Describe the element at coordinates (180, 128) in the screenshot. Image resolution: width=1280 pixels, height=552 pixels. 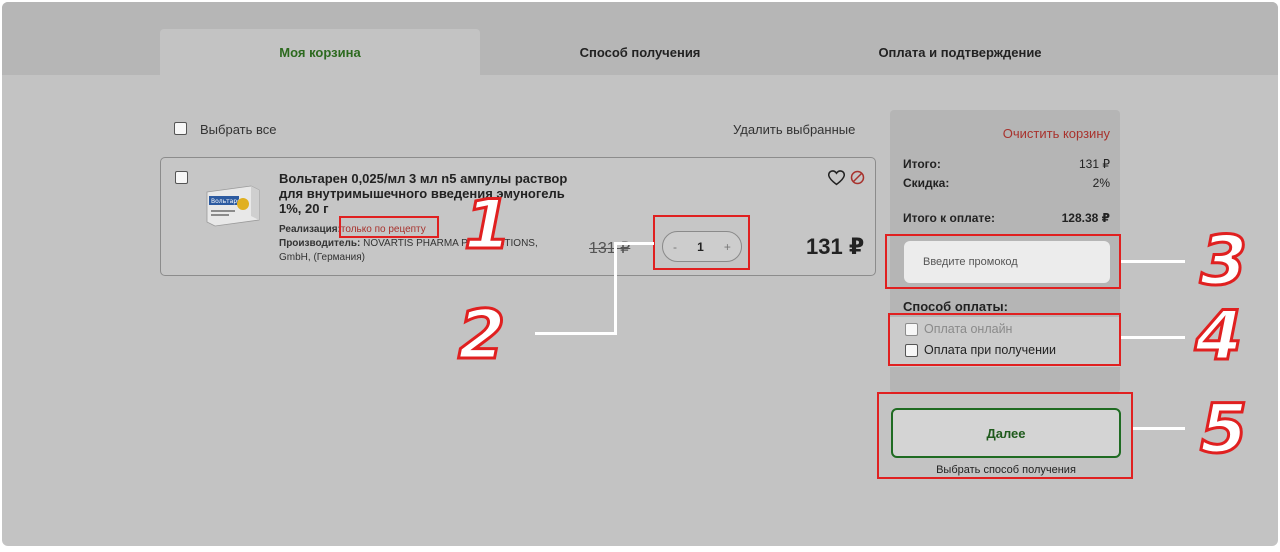
I see `select-all-checkbox` at that location.